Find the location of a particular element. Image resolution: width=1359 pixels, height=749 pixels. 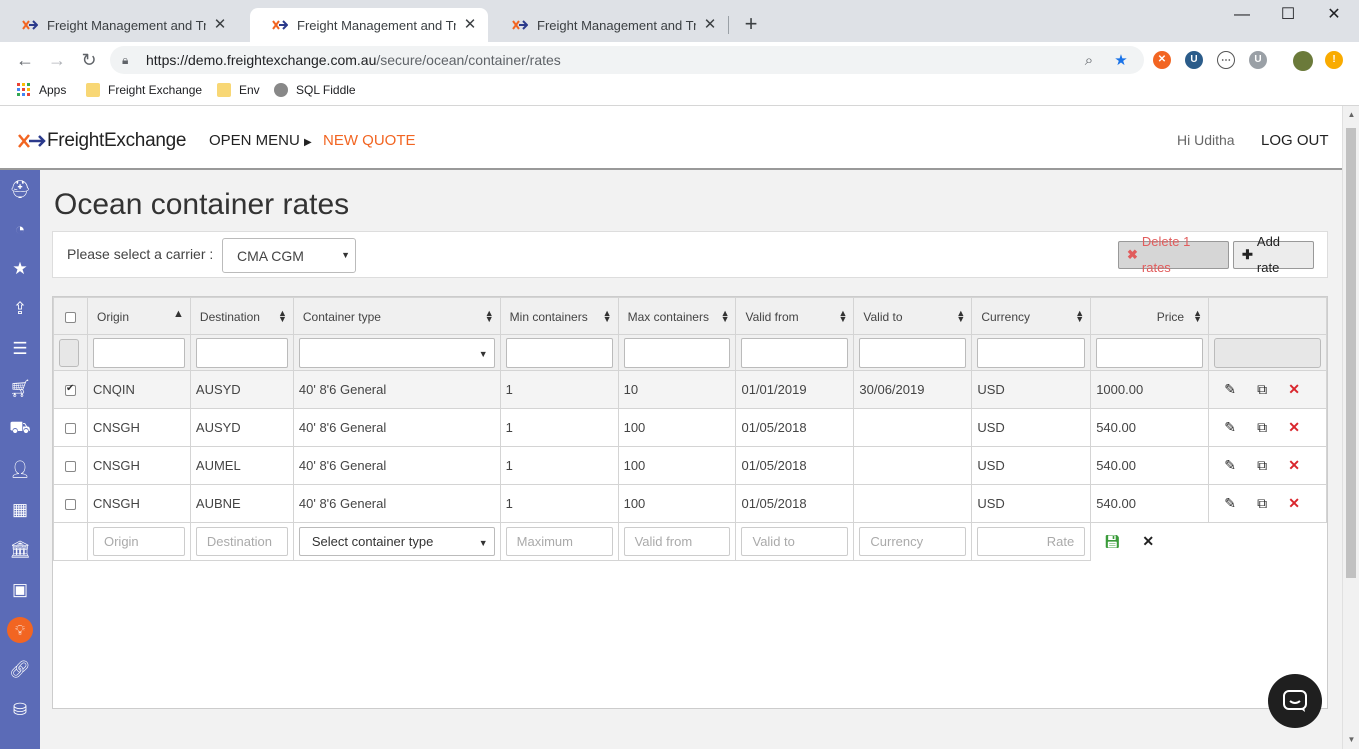

profile-avatar is located at coordinates (1303, 61).